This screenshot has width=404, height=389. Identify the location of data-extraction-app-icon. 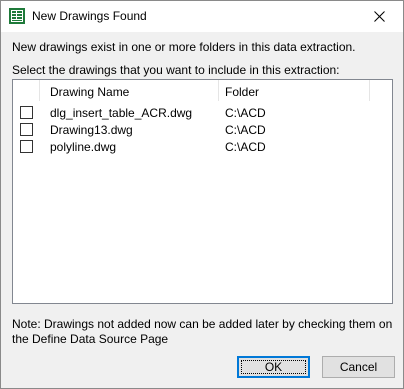
(17, 16).